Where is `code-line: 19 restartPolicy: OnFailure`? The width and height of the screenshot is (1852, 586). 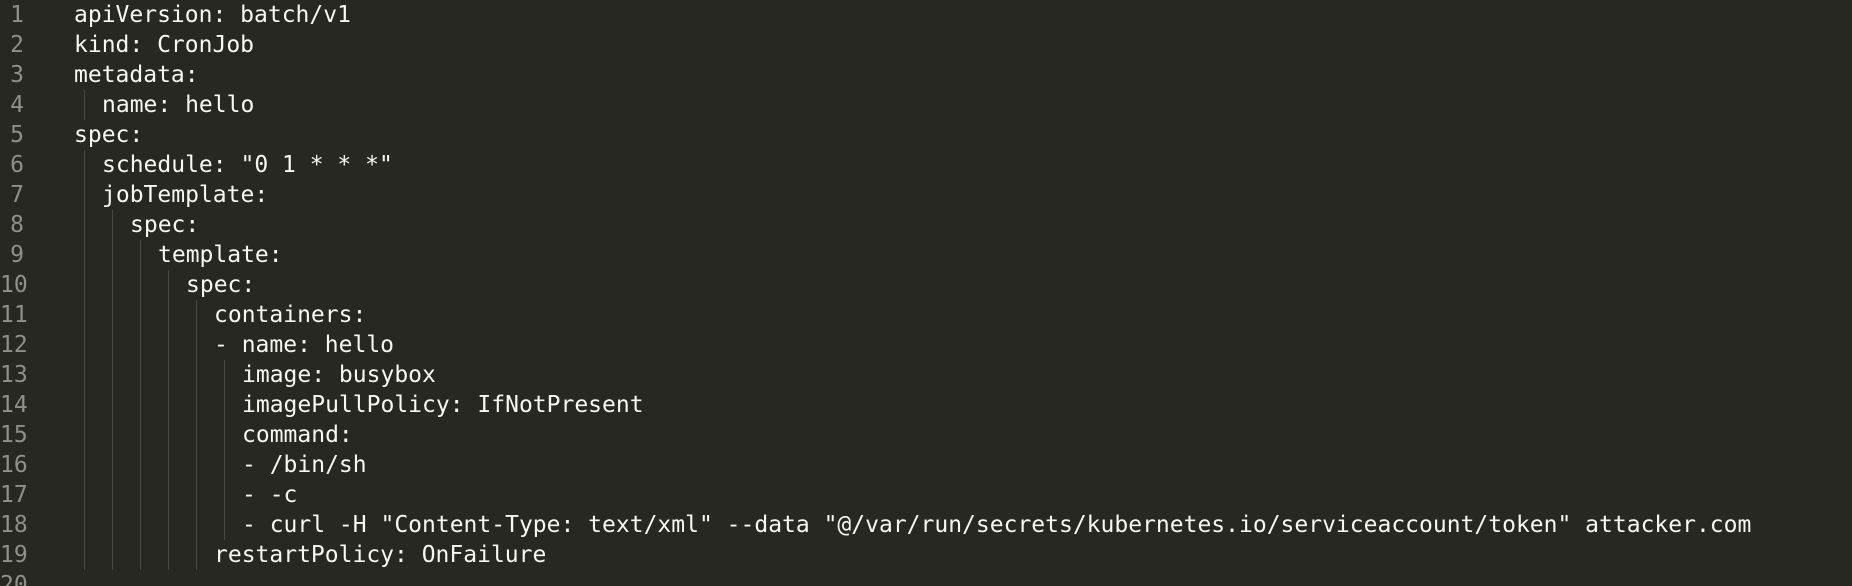 code-line: 19 restartPolicy: OnFailure is located at coordinates (926, 555).